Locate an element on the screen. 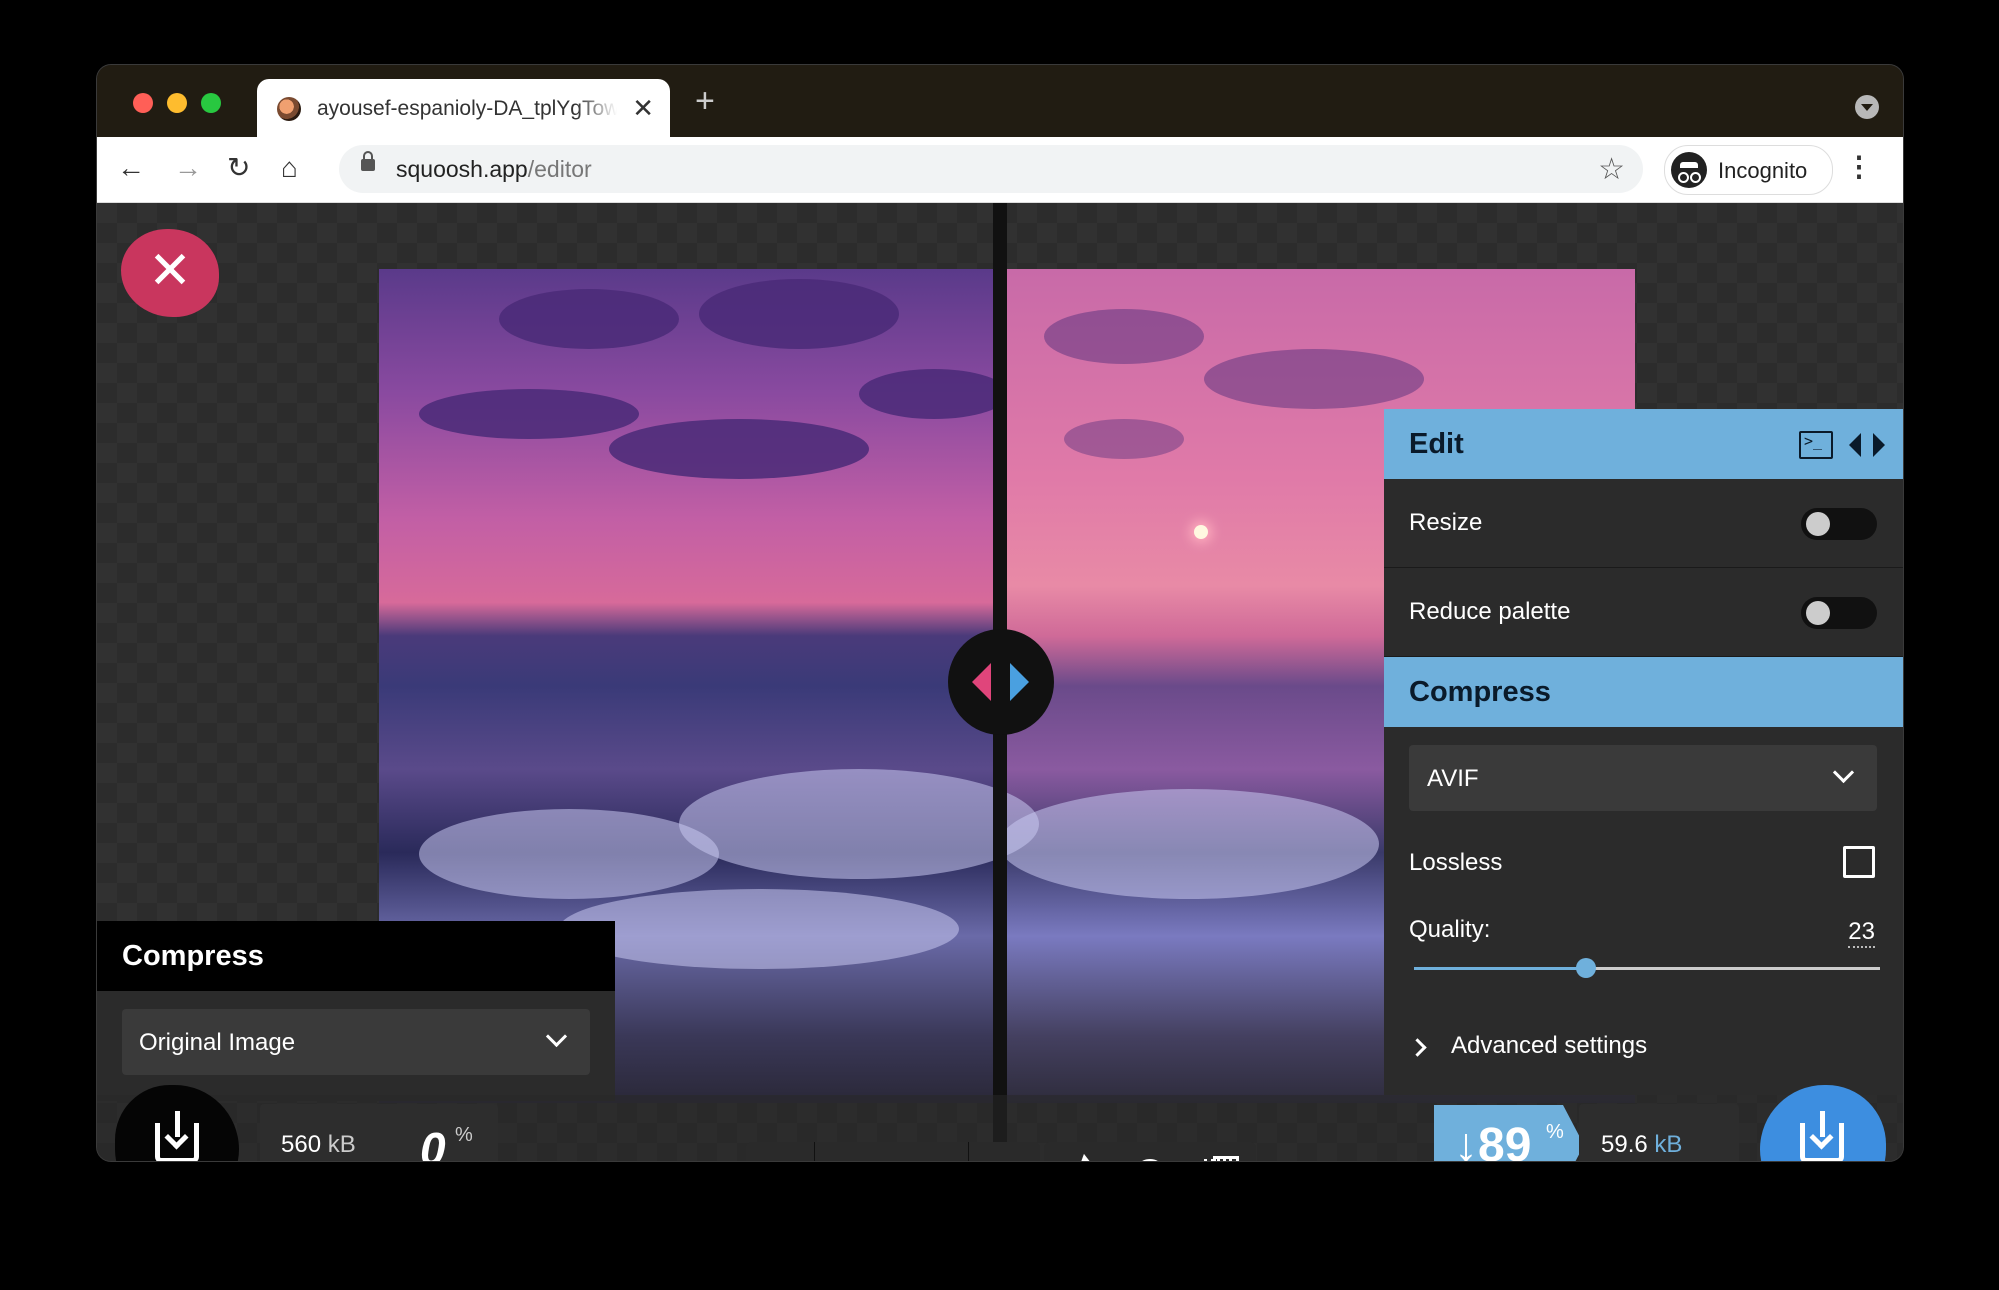 This screenshot has height=1290, width=1999. zoom-value-input: 30 is located at coordinates (875, 1160).